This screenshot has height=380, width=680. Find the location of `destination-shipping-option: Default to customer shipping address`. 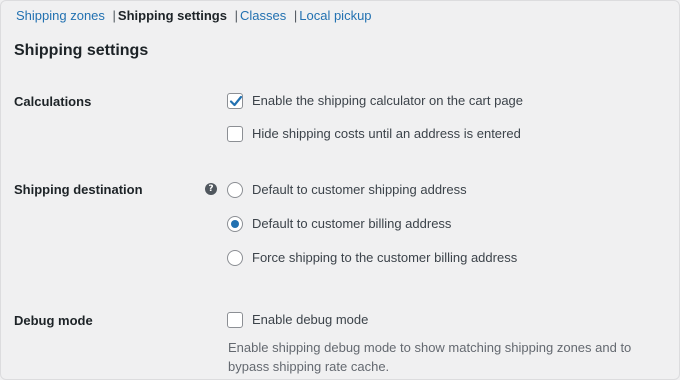

destination-shipping-option: Default to customer shipping address is located at coordinates (347, 190).